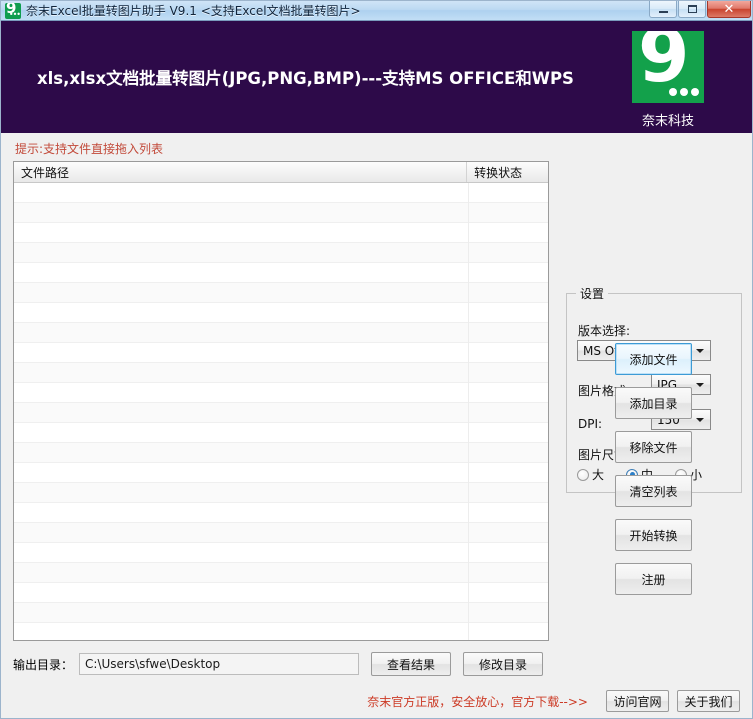 The width and height of the screenshot is (753, 719). I want to click on column-header-file-path: 文件路径, so click(241, 172).